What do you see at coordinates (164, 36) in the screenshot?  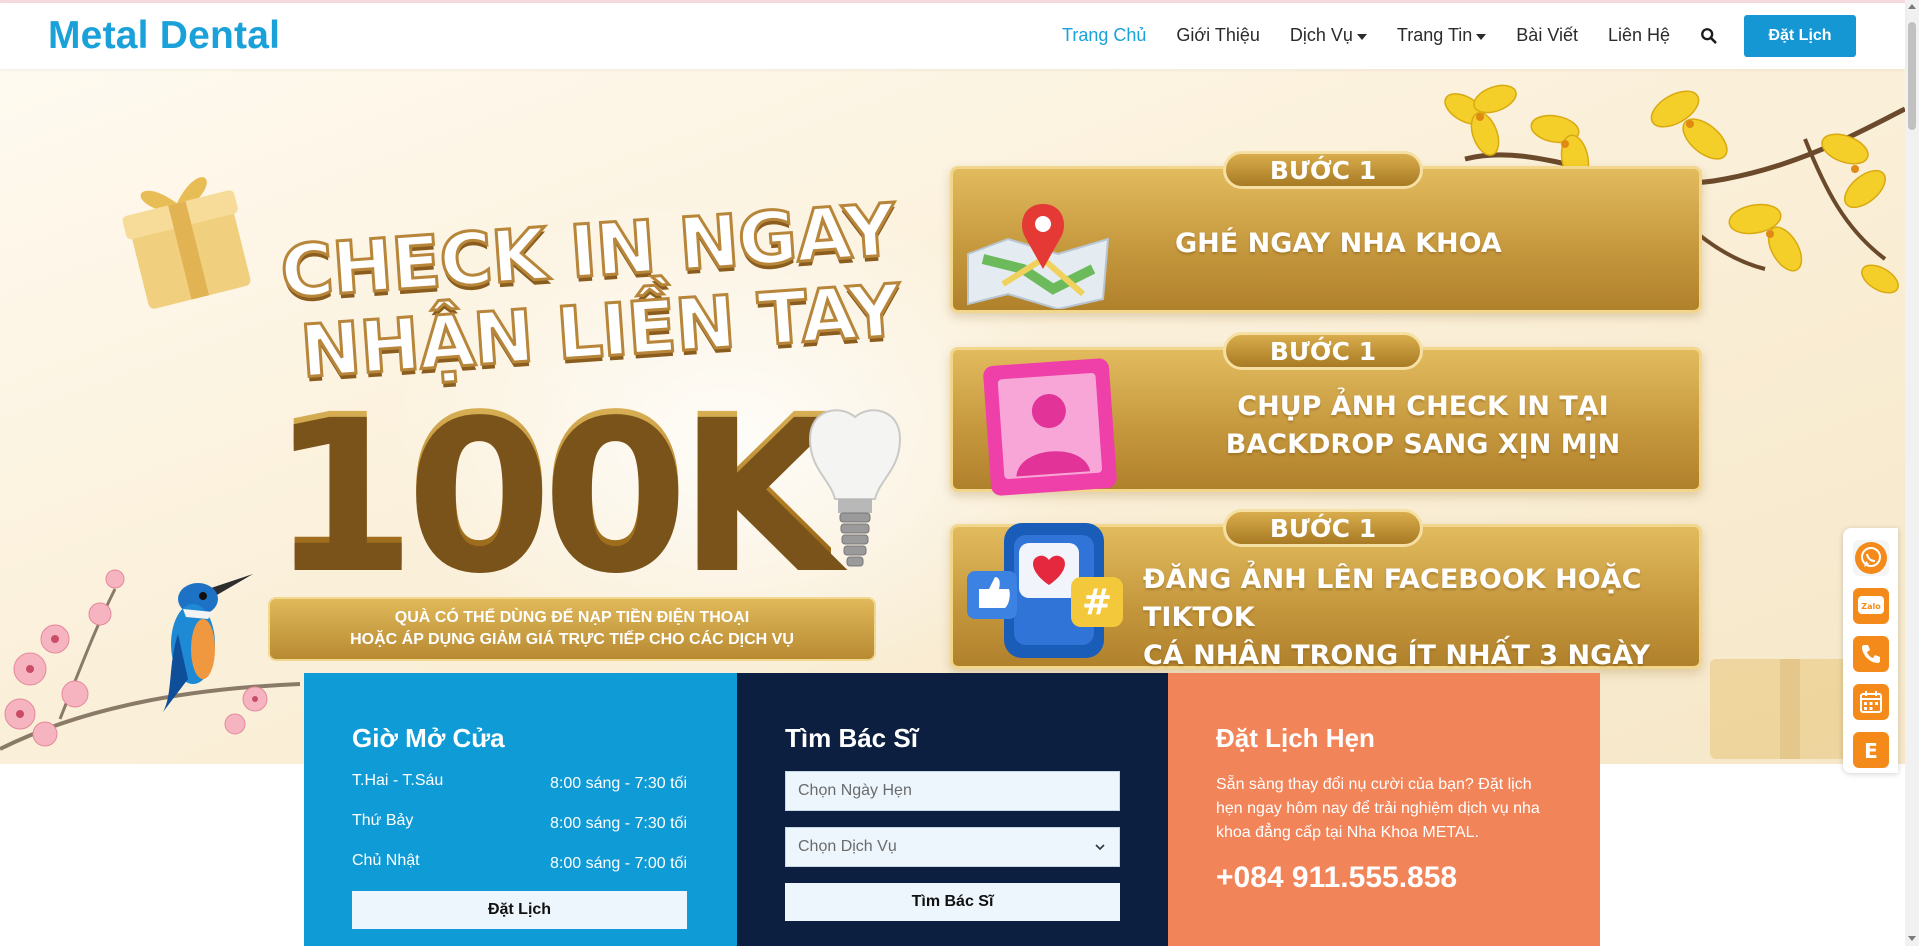 I see `brand-logo: Metal Dental` at bounding box center [164, 36].